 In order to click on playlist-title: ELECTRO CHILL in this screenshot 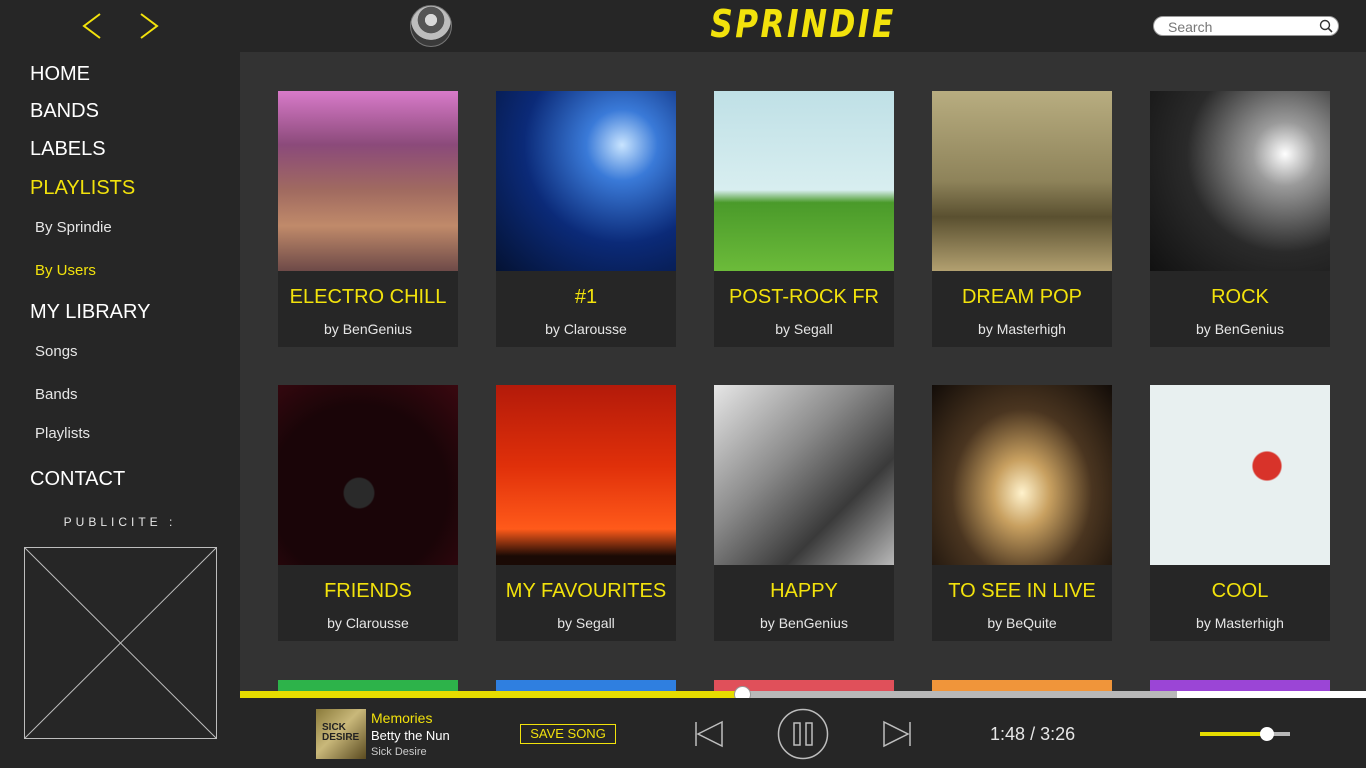, I will do `click(368, 297)`.